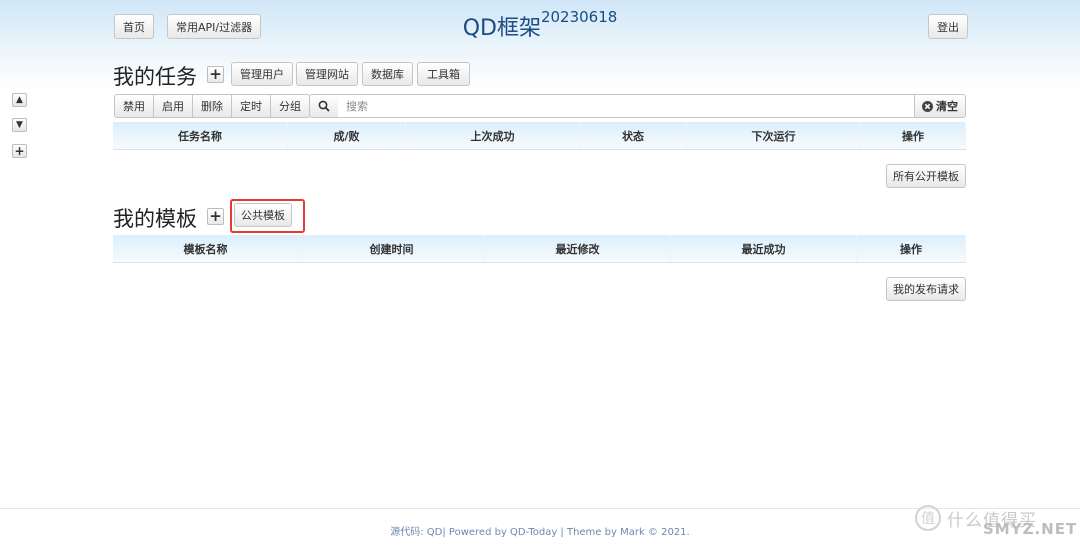  Describe the element at coordinates (19, 100) in the screenshot. I see `scroll-up-icon: ▲` at that location.